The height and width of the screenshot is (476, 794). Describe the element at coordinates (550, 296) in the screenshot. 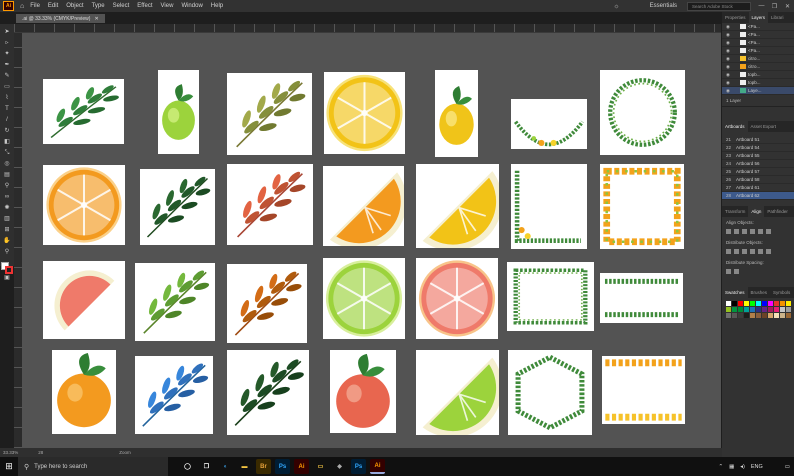

I see `artboard-wreath-rect` at that location.